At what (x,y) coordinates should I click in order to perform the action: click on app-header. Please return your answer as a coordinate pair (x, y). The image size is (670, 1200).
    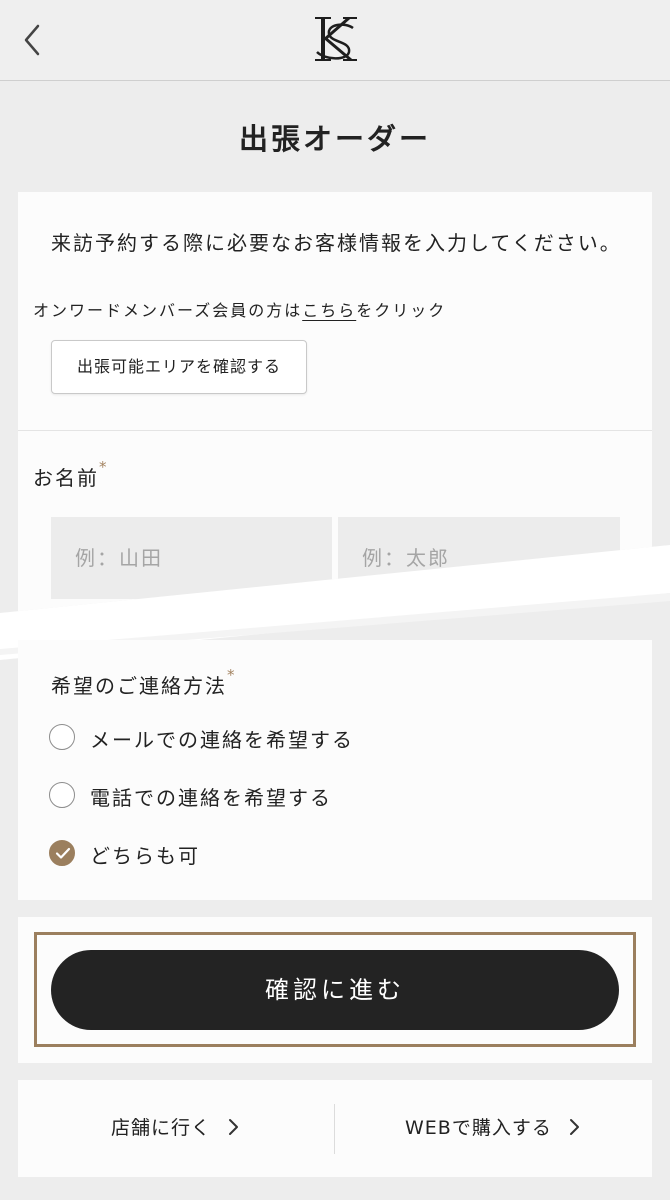
    Looking at the image, I should click on (335, 40).